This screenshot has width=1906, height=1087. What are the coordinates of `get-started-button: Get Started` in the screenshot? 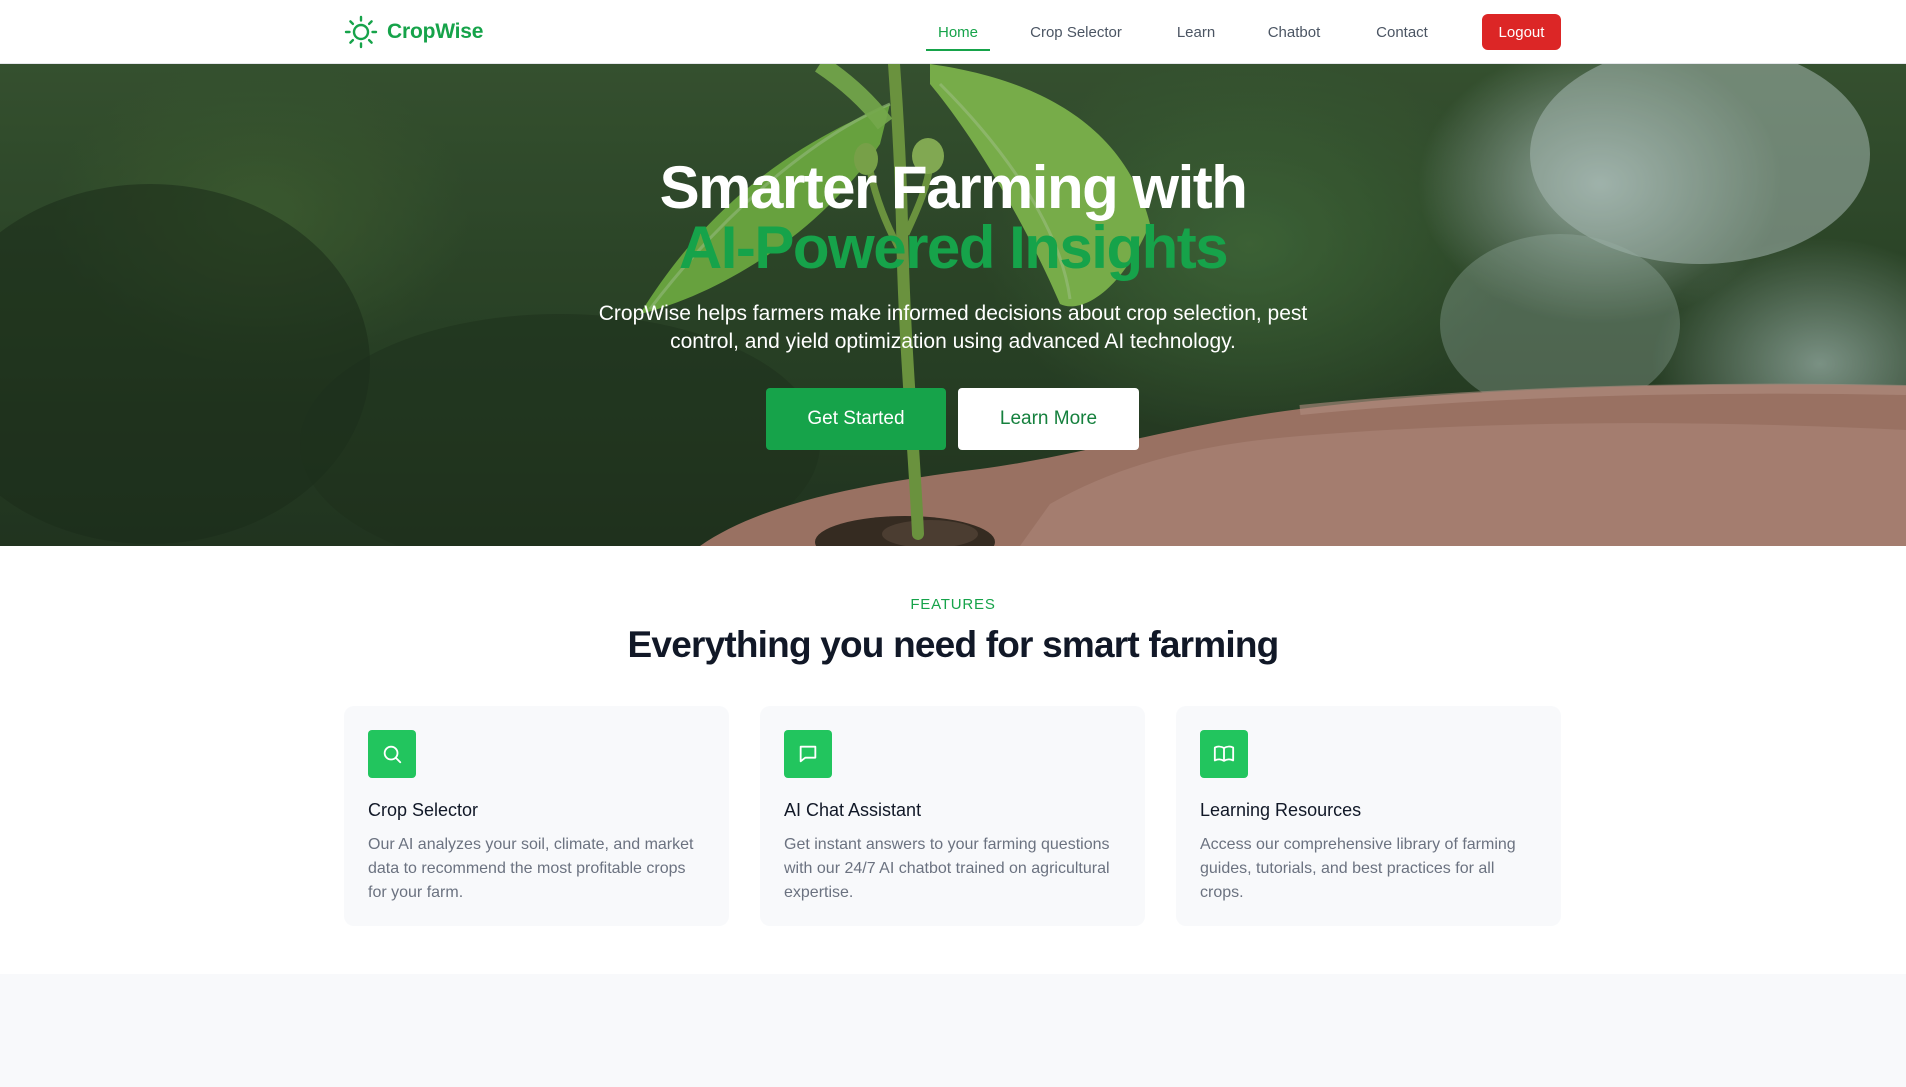 It's located at (856, 419).